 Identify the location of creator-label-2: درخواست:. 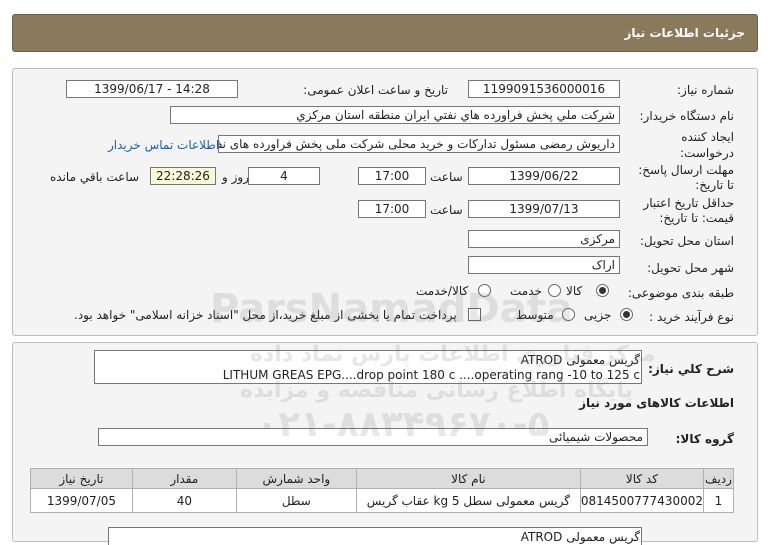
(707, 153).